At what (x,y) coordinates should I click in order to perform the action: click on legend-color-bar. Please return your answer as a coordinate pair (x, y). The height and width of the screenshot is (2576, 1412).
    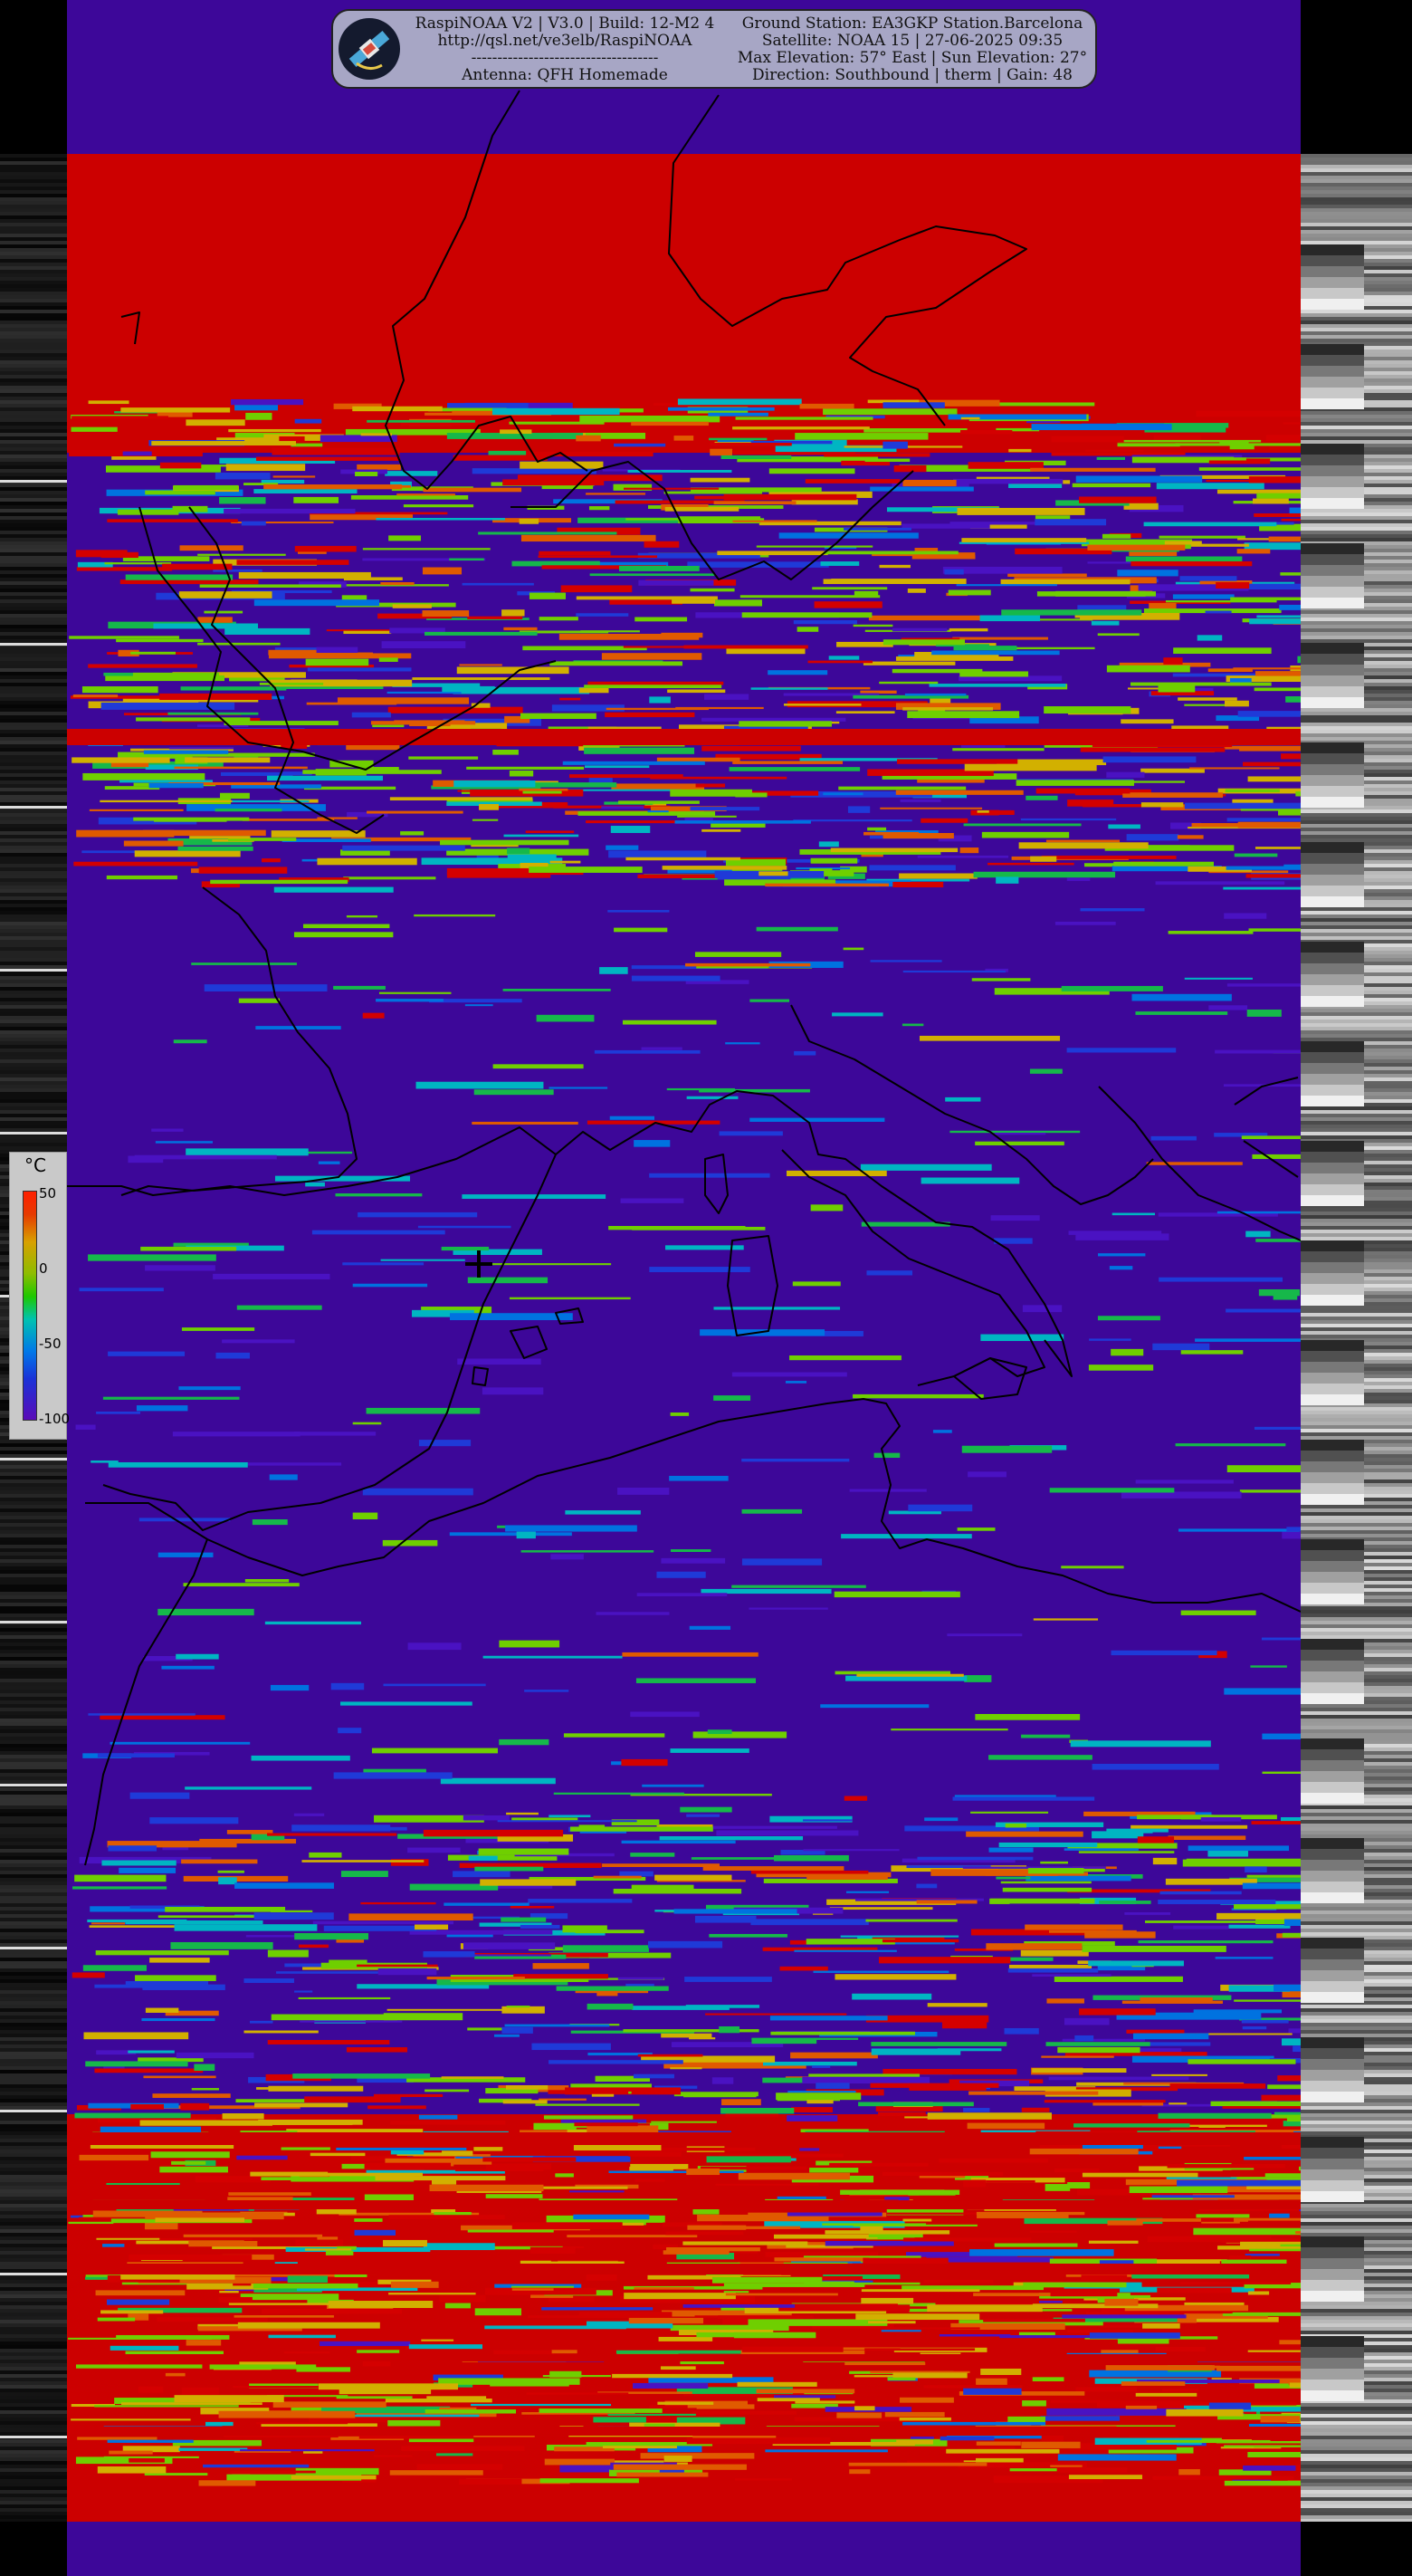
    Looking at the image, I should click on (30, 1306).